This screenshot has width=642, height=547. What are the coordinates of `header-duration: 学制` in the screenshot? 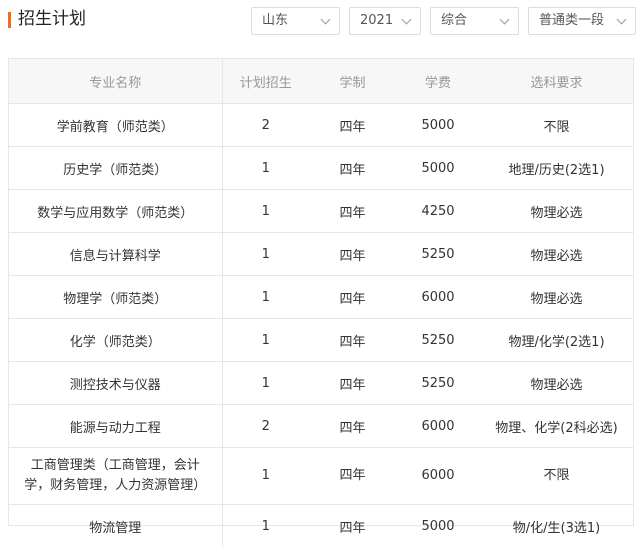 It's located at (352, 81).